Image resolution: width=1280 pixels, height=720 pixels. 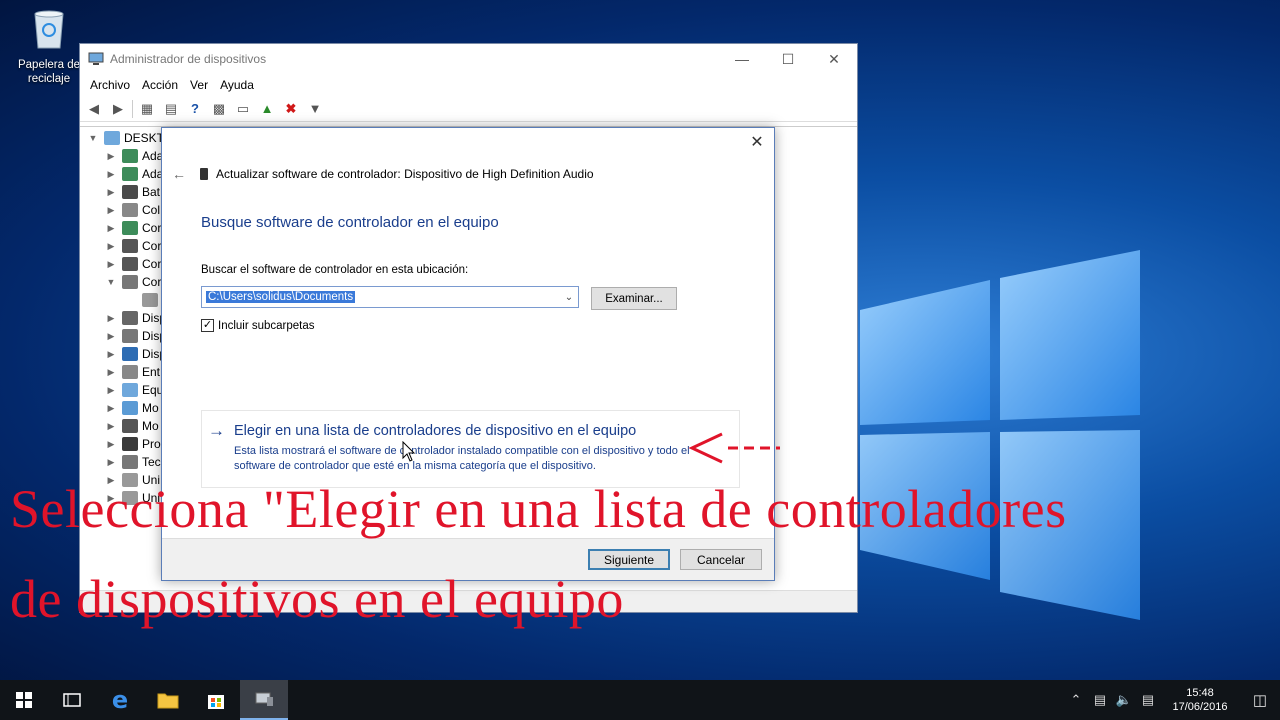 What do you see at coordinates (179, 174) in the screenshot?
I see `back-arrow-icon: ←` at bounding box center [179, 174].